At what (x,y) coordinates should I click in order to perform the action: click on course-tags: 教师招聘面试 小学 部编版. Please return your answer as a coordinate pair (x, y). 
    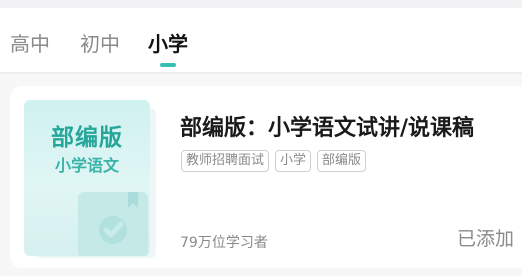
    Looking at the image, I should click on (276, 161).